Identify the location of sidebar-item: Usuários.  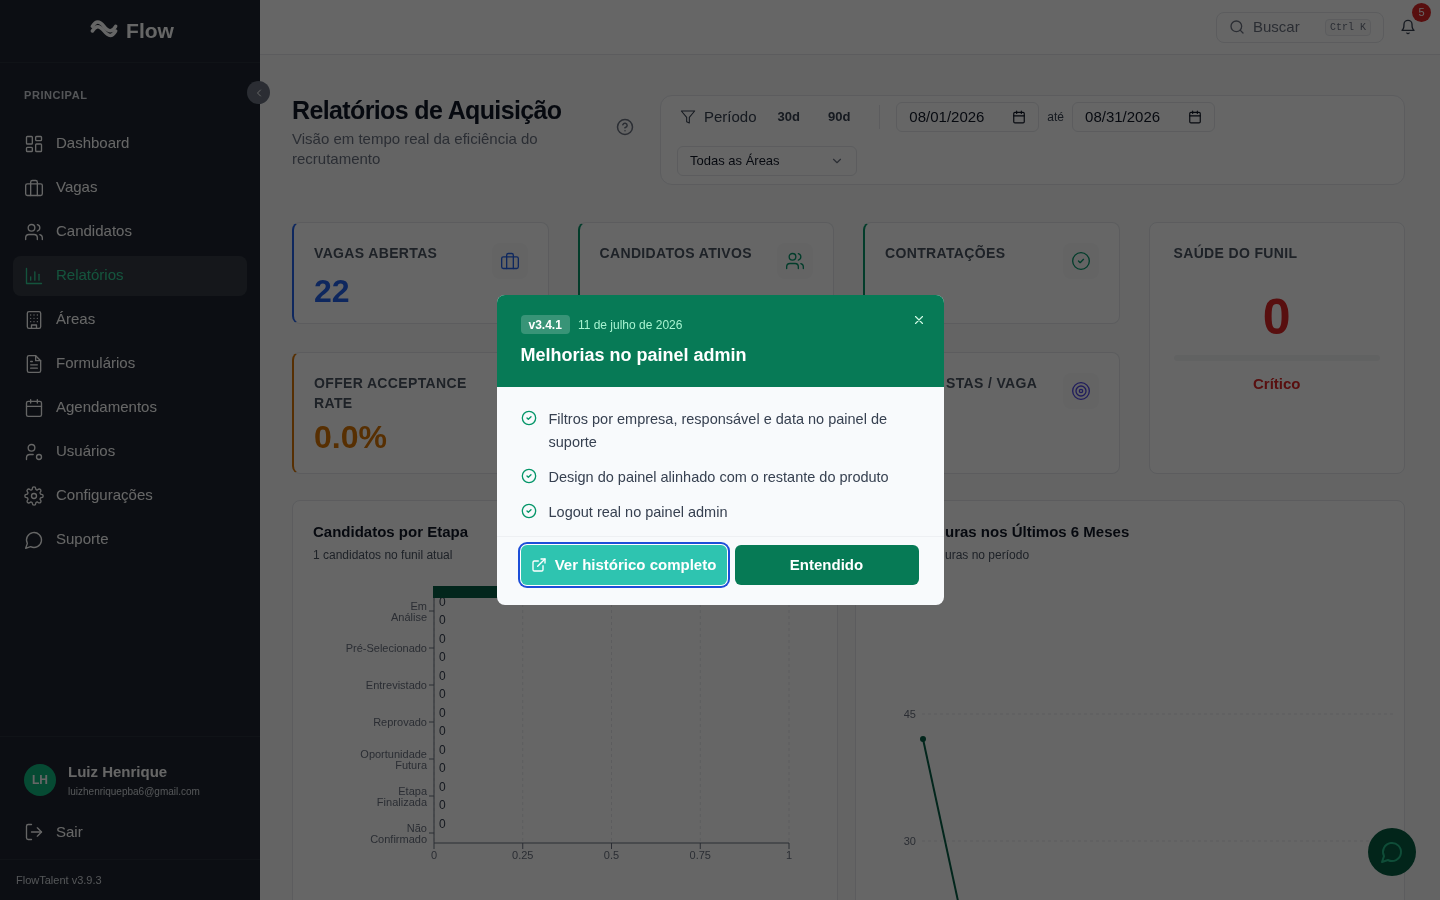
(130, 451).